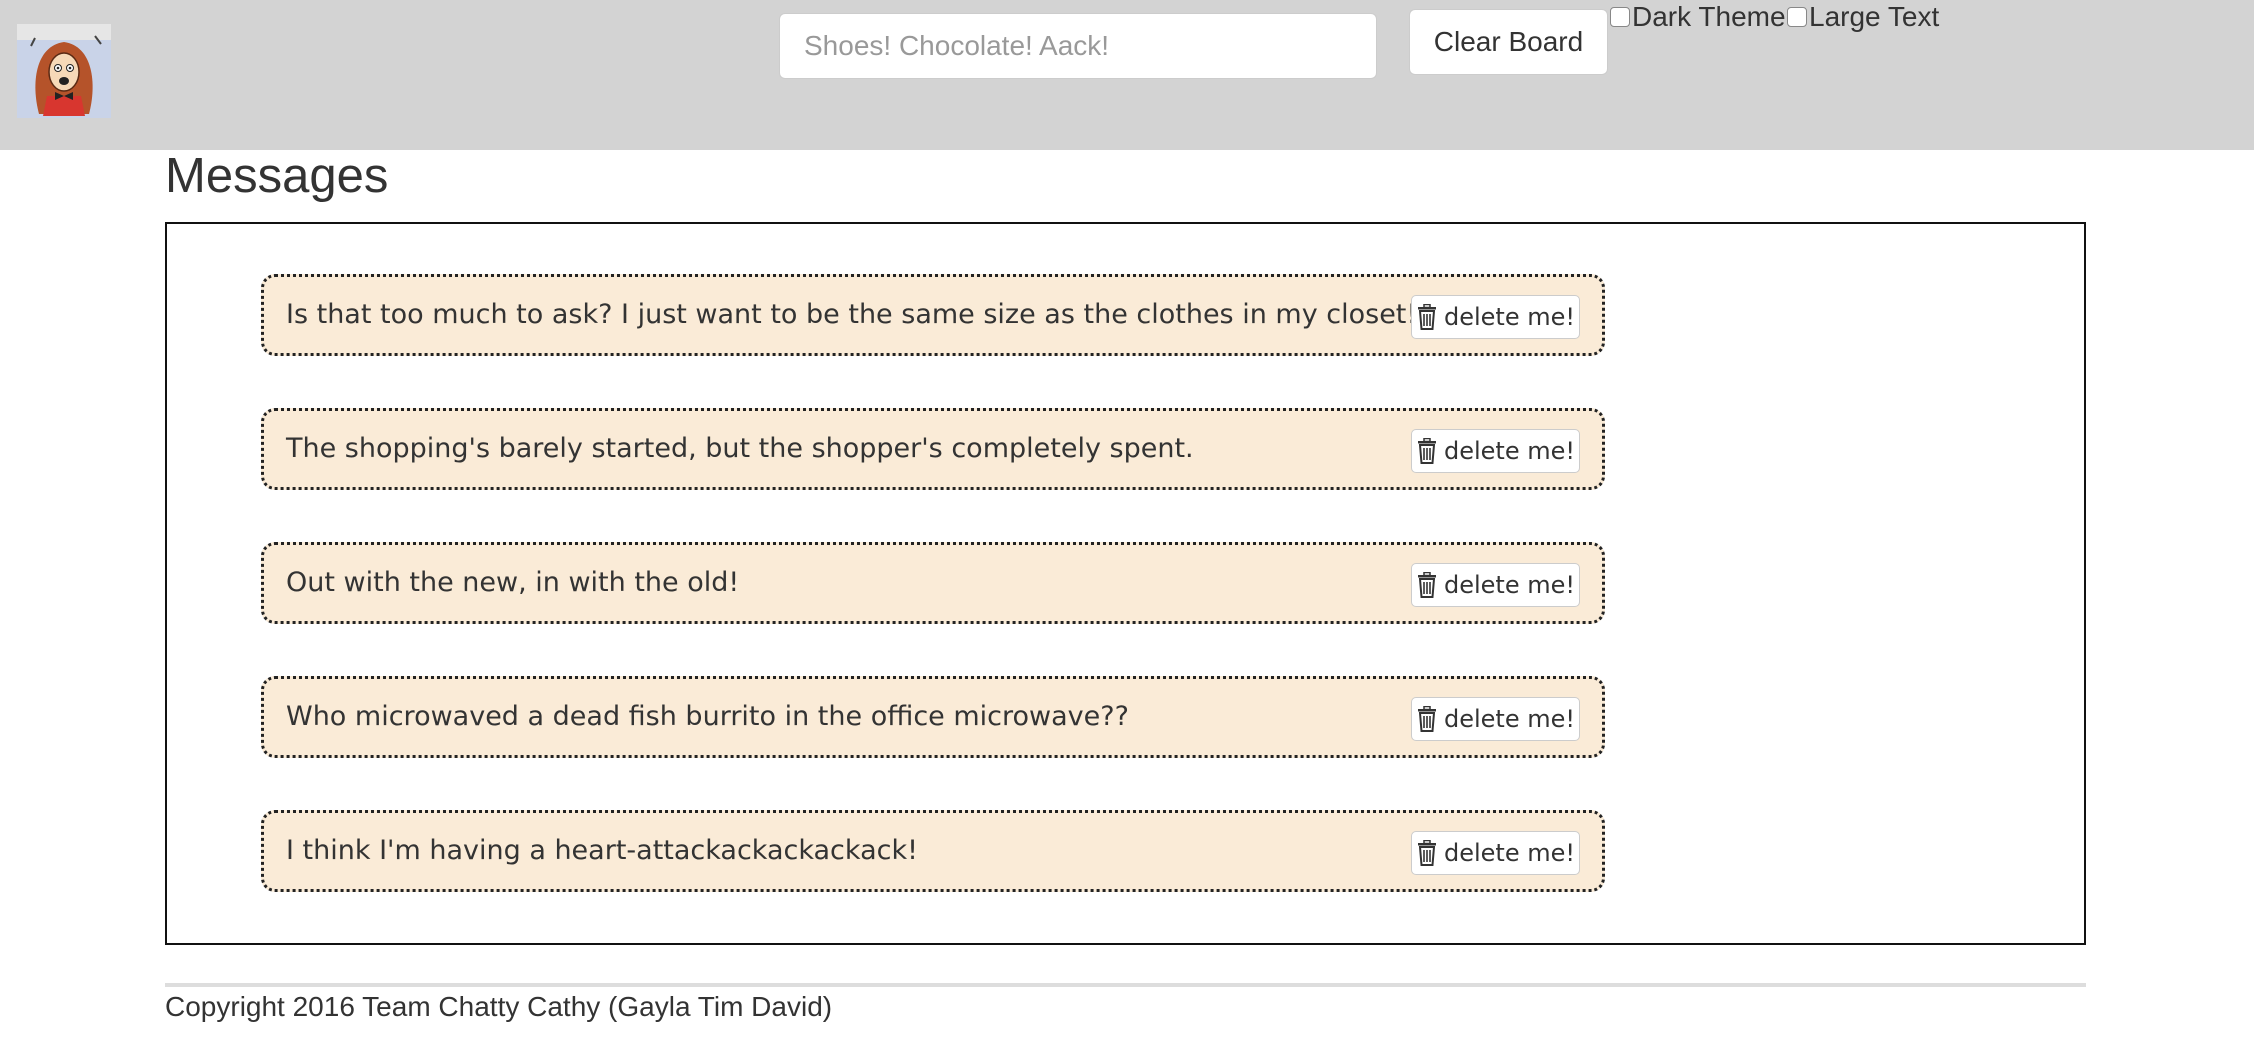  I want to click on cartoon-woman-icon, so click(64, 71).